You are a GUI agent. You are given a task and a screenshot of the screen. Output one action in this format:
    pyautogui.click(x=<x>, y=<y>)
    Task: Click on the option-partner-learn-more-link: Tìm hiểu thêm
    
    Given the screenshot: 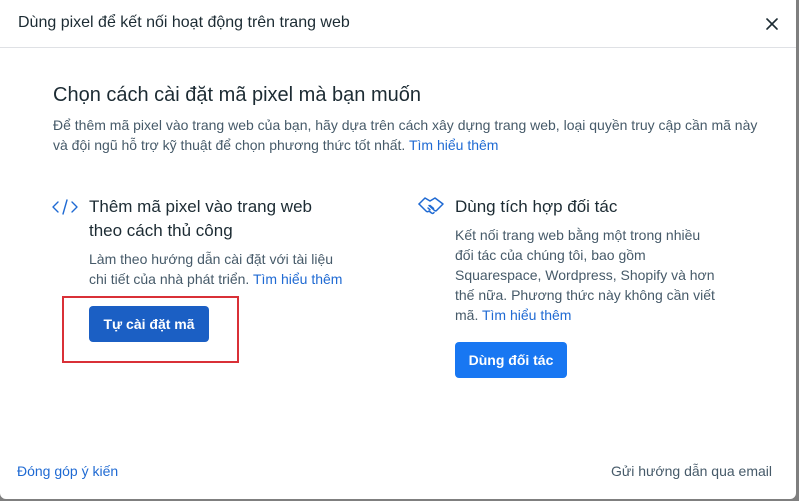 What is the action you would take?
    pyautogui.click(x=526, y=315)
    